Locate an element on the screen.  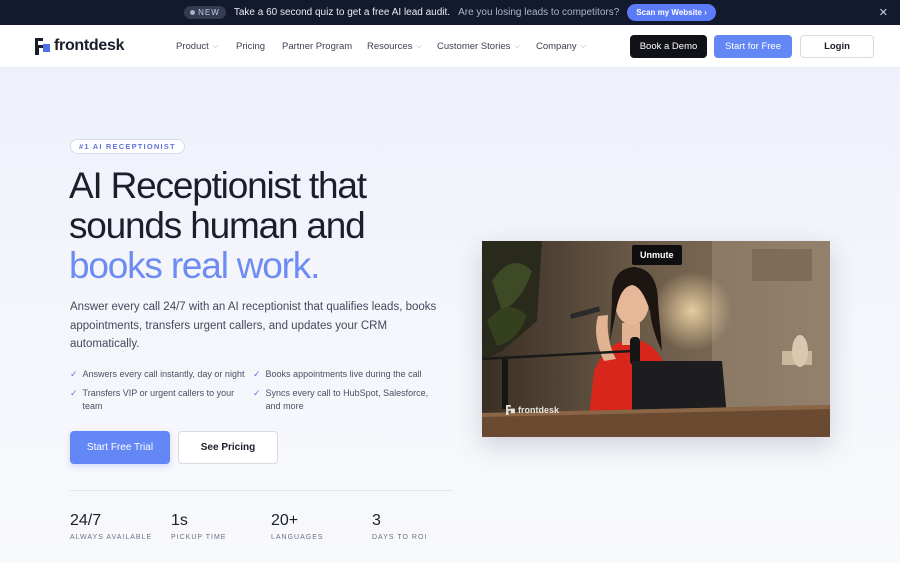
nav-item-resources: Resources ⌵ is located at coordinates (394, 46).